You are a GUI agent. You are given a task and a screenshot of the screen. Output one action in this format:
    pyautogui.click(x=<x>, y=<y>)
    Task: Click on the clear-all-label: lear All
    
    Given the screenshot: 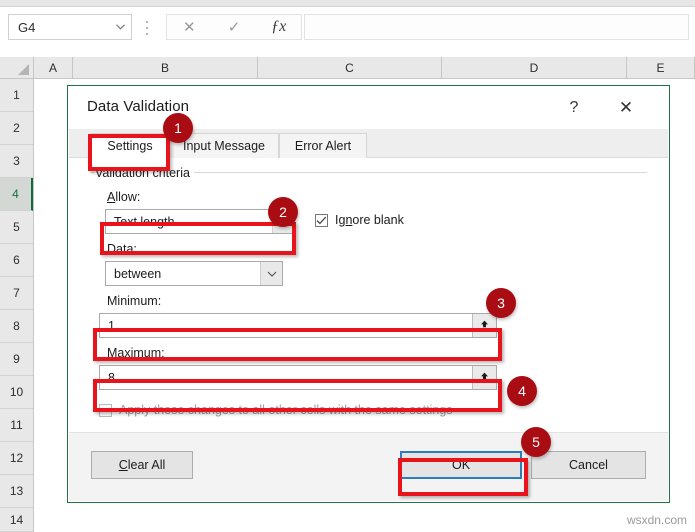 What is the action you would take?
    pyautogui.click(x=146, y=465)
    